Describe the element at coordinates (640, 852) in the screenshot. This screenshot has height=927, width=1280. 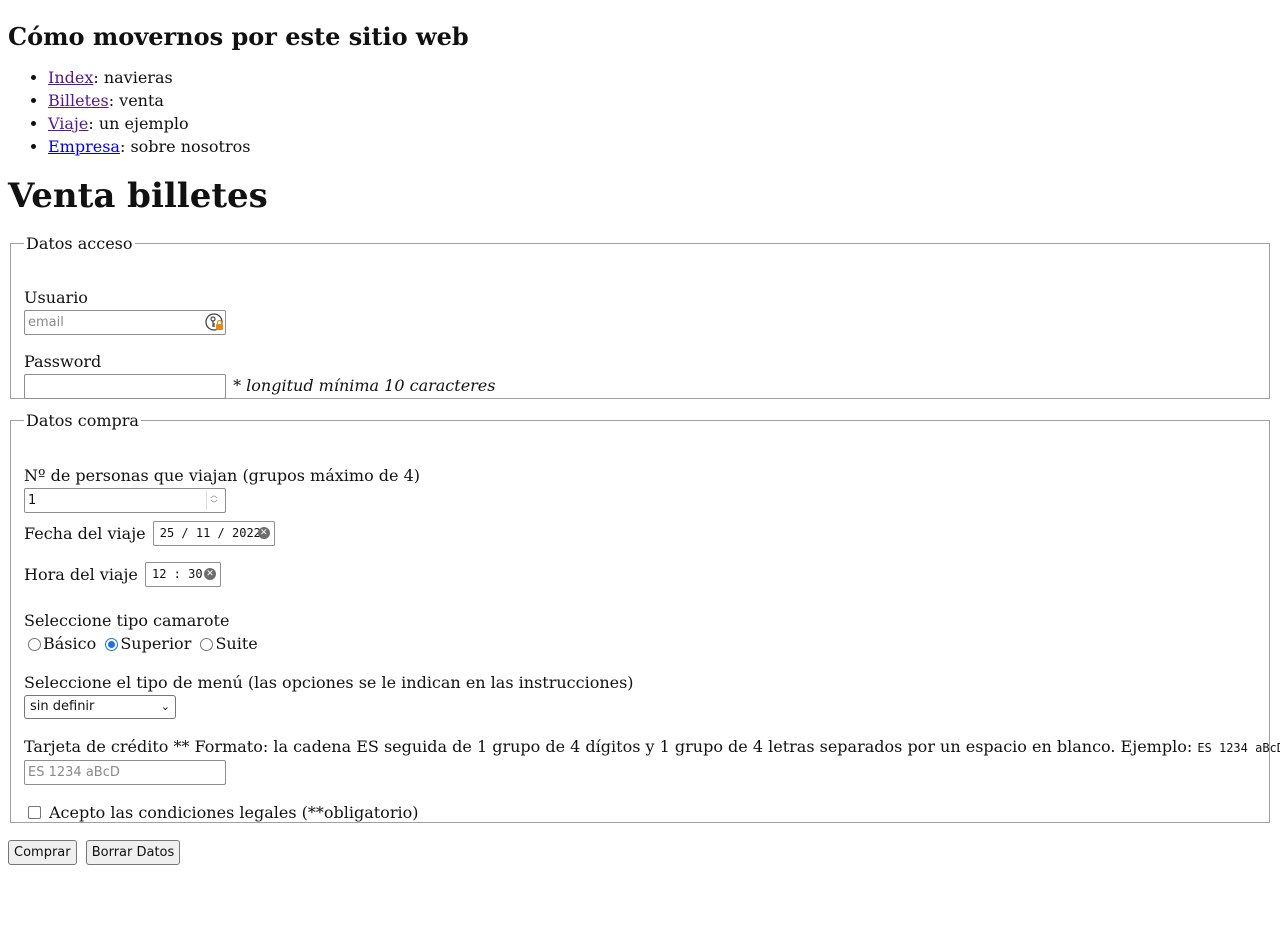
I see `form-buttons: Comprar Borrar Datos` at that location.